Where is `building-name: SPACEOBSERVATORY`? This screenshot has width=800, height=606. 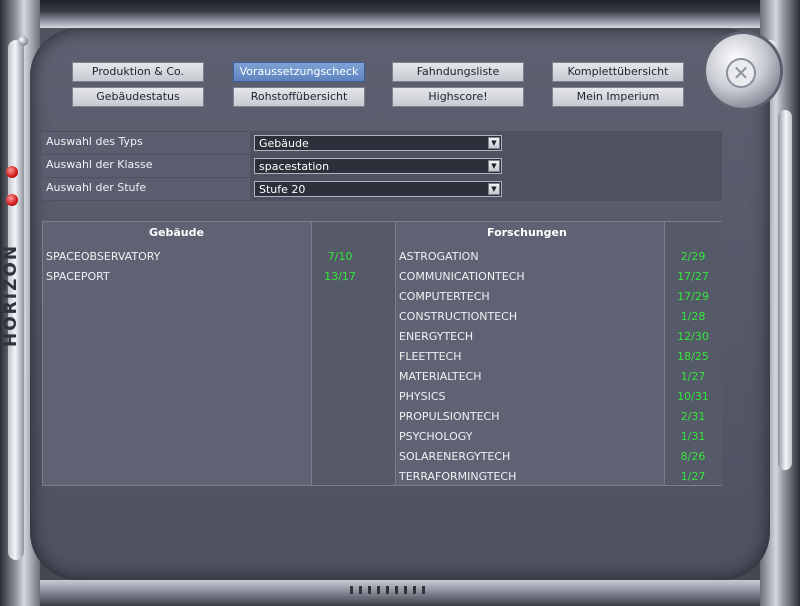 building-name: SPACEOBSERVATORY is located at coordinates (103, 256).